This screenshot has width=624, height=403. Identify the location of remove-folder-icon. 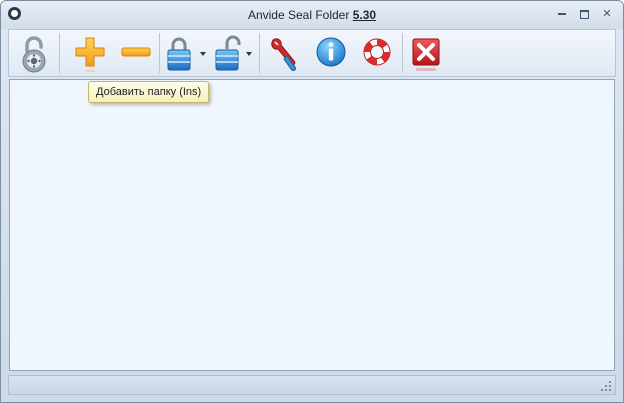
(136, 52).